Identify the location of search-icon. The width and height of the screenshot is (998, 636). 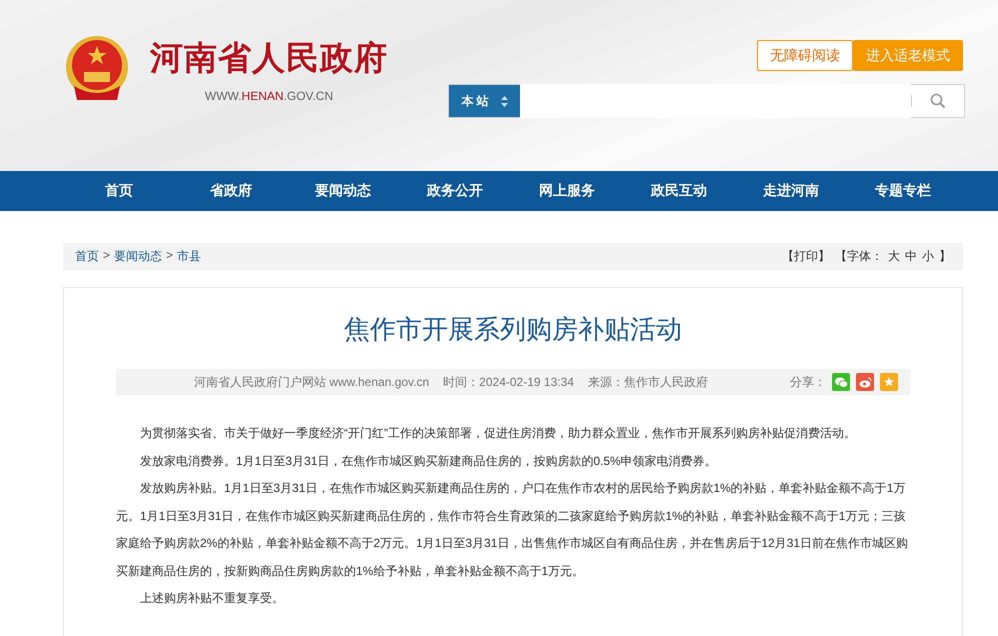
(938, 101).